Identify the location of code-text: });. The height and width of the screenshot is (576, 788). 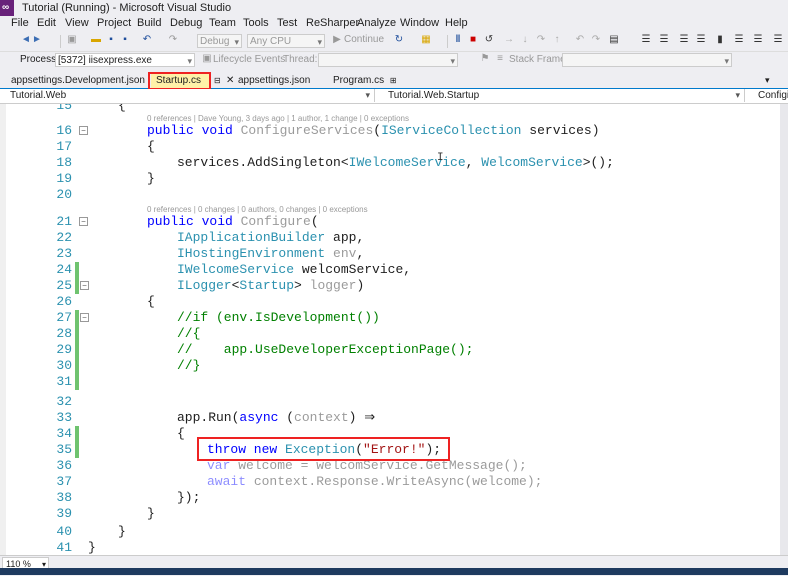
(189, 497).